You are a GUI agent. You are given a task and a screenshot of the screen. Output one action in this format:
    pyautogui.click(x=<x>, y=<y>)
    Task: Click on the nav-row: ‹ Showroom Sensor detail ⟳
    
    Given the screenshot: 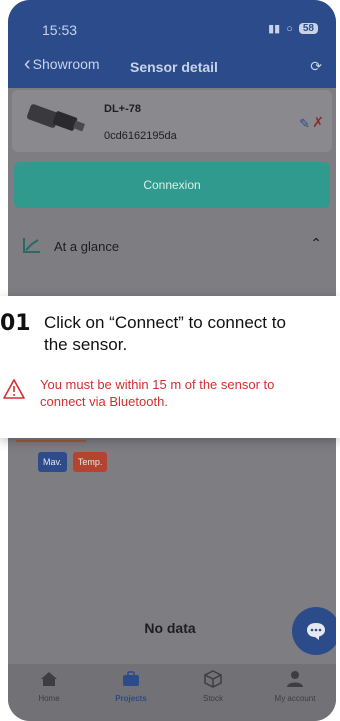 What is the action you would take?
    pyautogui.click(x=172, y=67)
    